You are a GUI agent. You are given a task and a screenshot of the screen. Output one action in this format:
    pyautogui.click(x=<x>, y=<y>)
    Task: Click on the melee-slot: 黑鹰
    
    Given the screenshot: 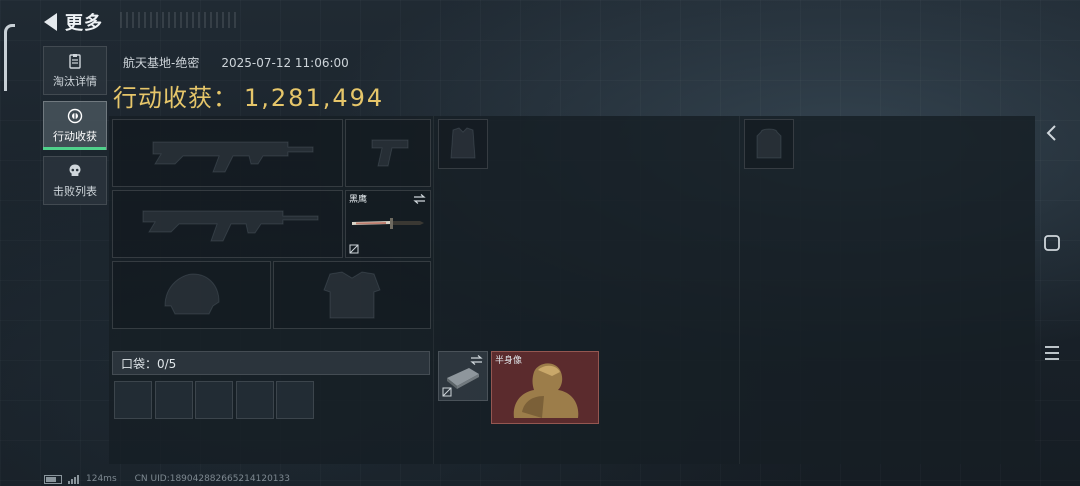 What is the action you would take?
    pyautogui.click(x=388, y=224)
    